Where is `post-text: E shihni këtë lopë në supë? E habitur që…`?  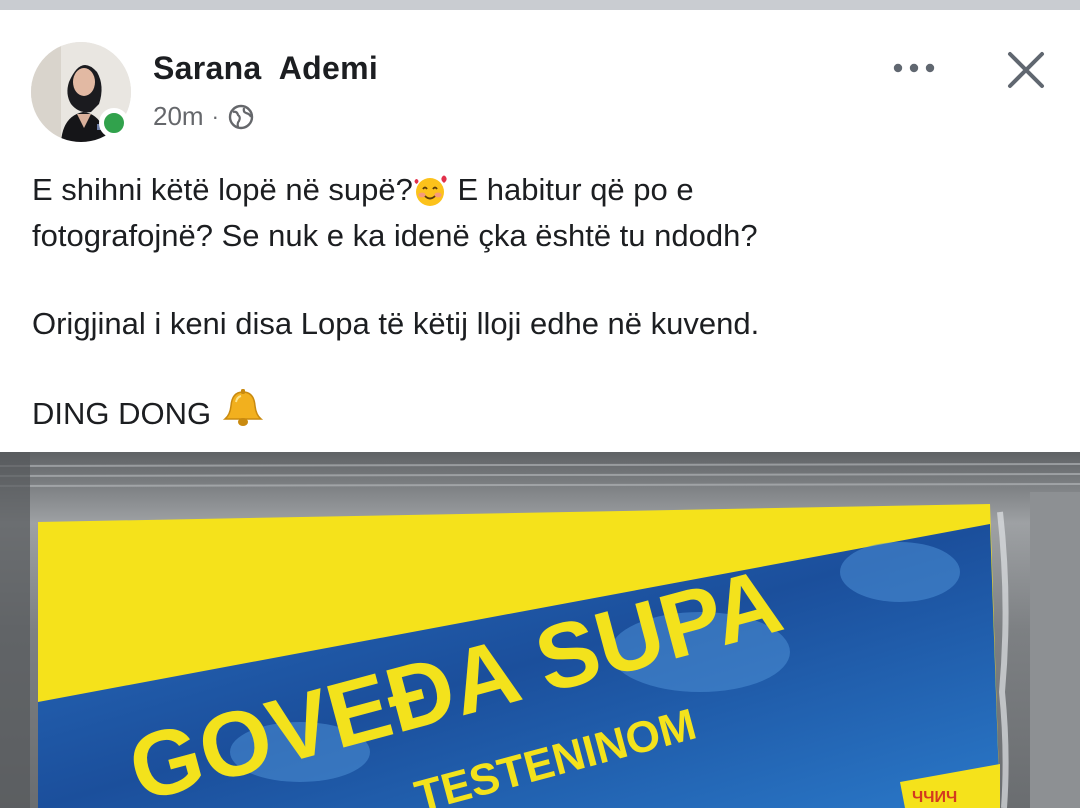
post-text: E shihni këtë lopë në supë? E habitur që… is located at coordinates (547, 213).